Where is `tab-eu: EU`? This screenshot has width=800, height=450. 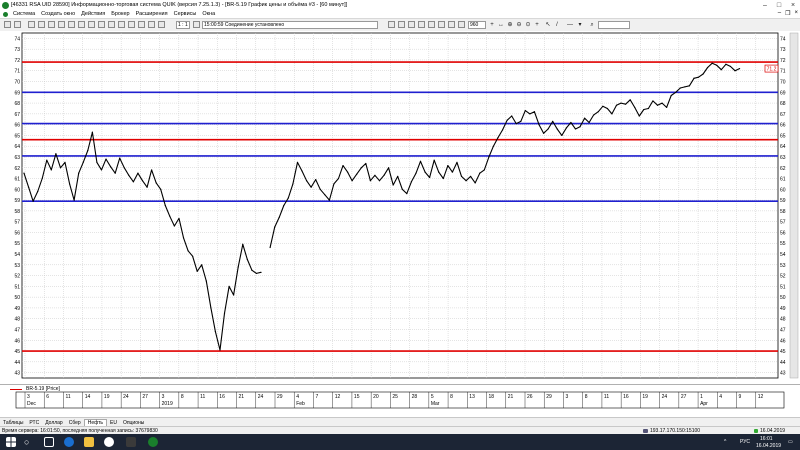 tab-eu: EU is located at coordinates (113, 423).